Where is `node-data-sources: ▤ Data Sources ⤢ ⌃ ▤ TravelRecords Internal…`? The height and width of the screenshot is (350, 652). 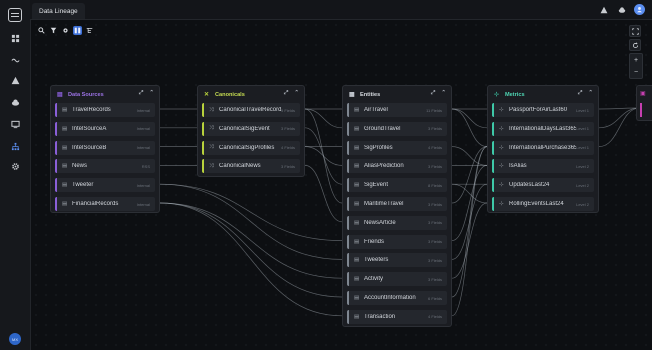 node-data-sources: ▤ Data Sources ⤢ ⌃ ▤ TravelRecords Internal… is located at coordinates (105, 149).